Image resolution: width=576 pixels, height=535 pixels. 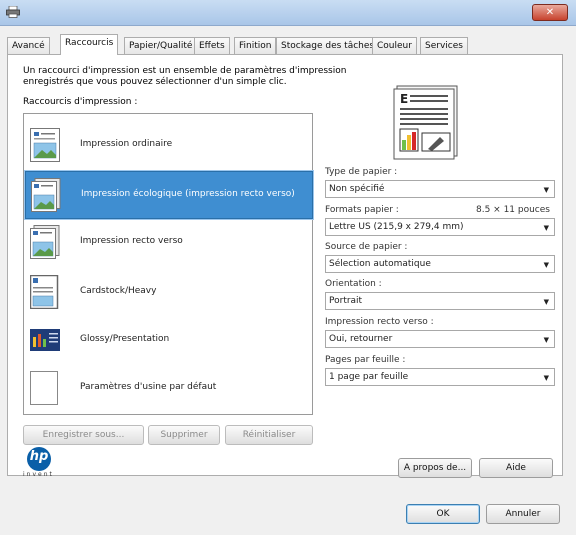 What do you see at coordinates (523, 514) in the screenshot?
I see `cancel-button: Annuler` at bounding box center [523, 514].